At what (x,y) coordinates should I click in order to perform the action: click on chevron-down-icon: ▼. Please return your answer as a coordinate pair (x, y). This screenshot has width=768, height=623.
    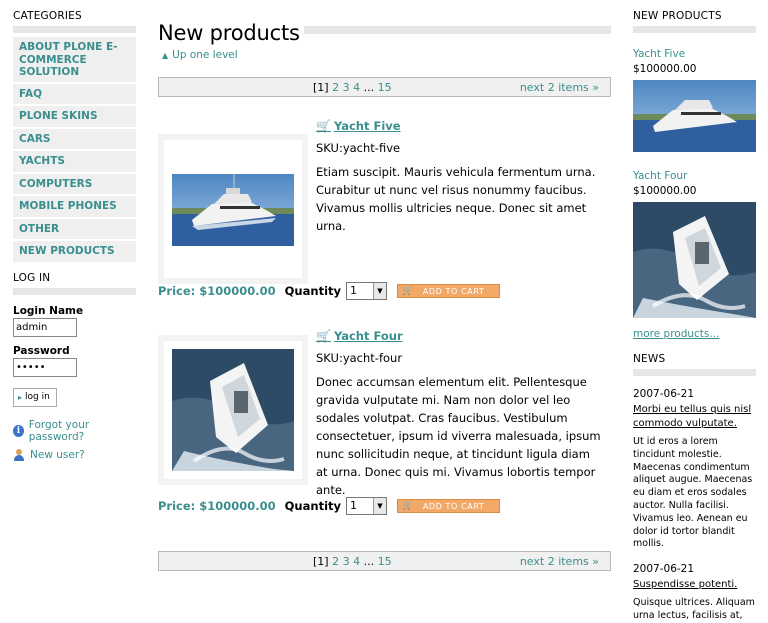
    Looking at the image, I should click on (379, 506).